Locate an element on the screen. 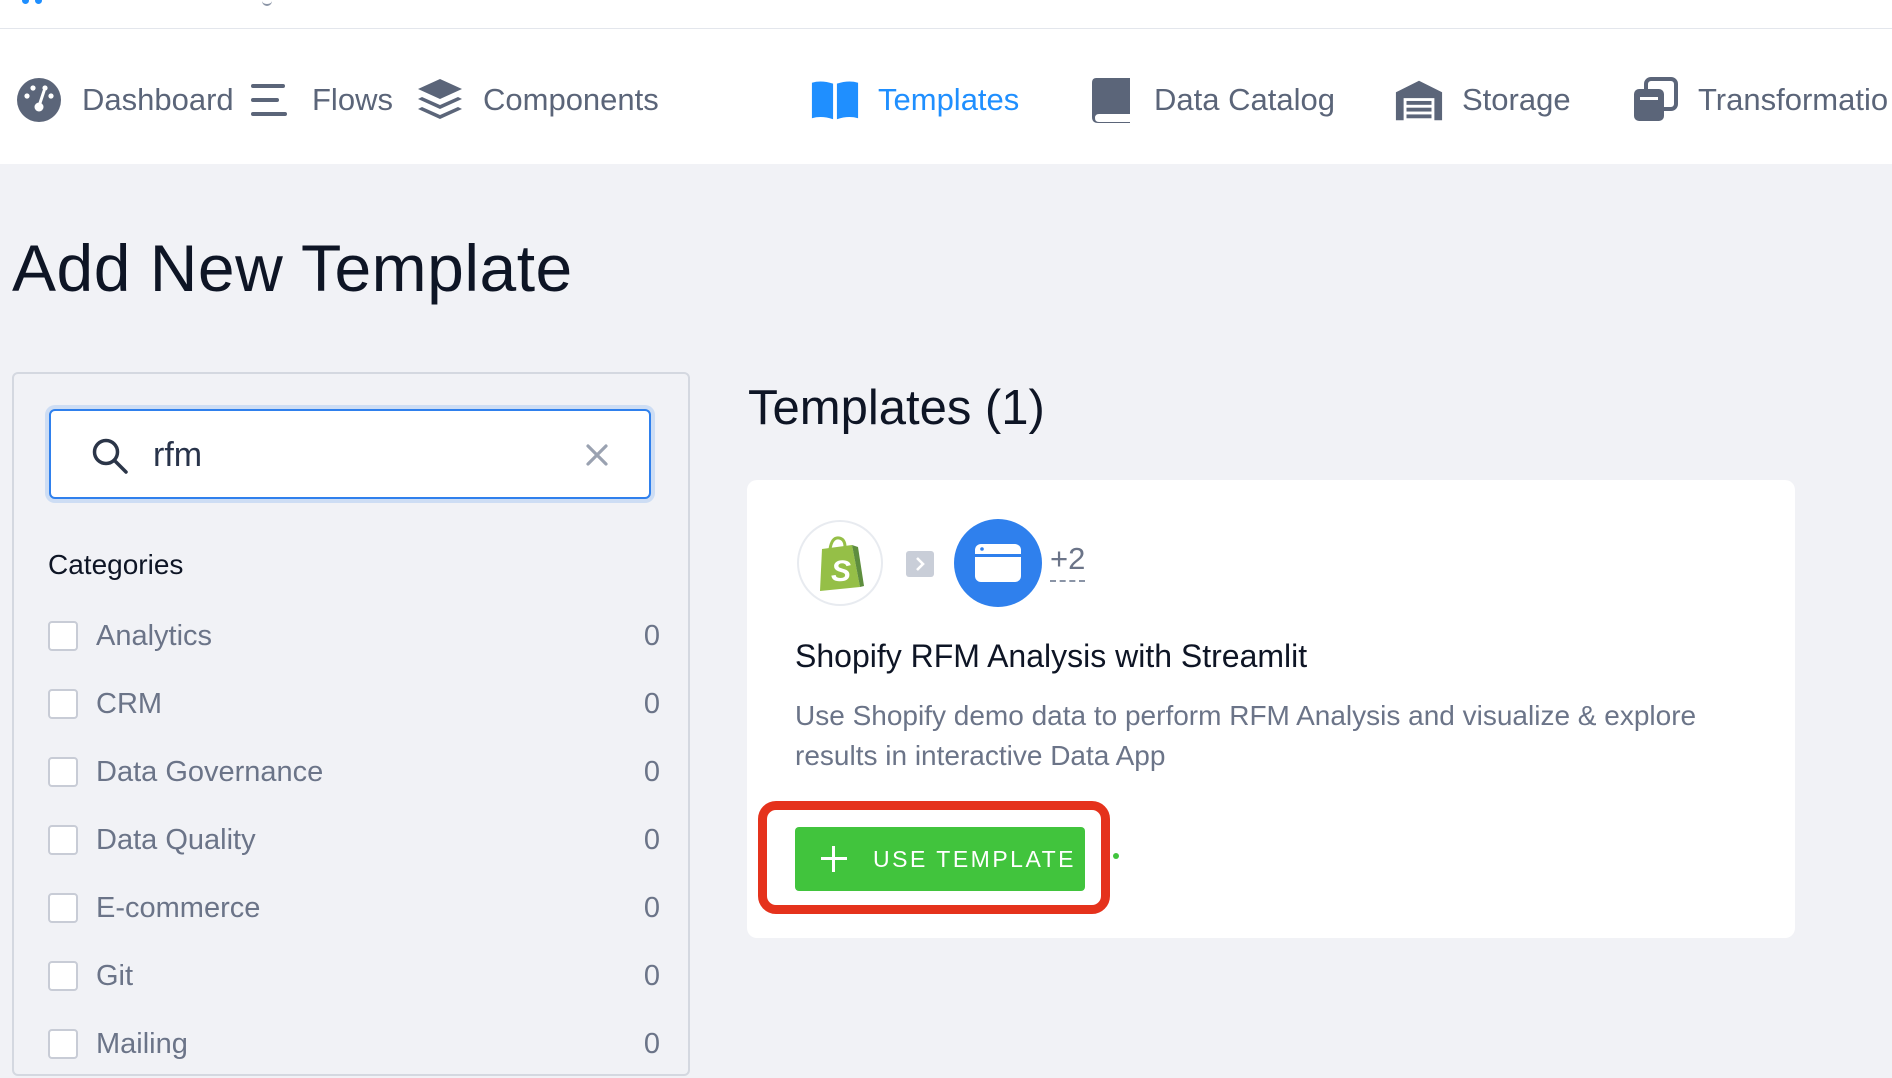  nav-item-transformations: Transformatio is located at coordinates (1759, 100).